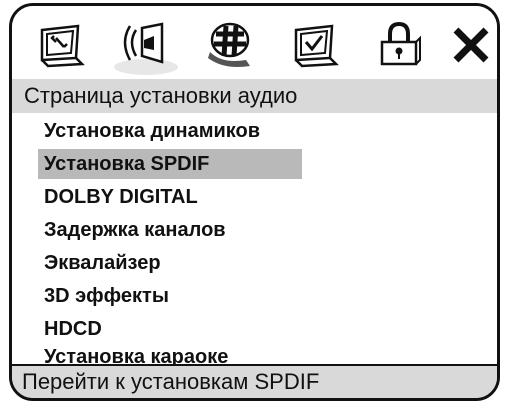 The height and width of the screenshot is (410, 515). I want to click on system-setup-icon, so click(61, 44).